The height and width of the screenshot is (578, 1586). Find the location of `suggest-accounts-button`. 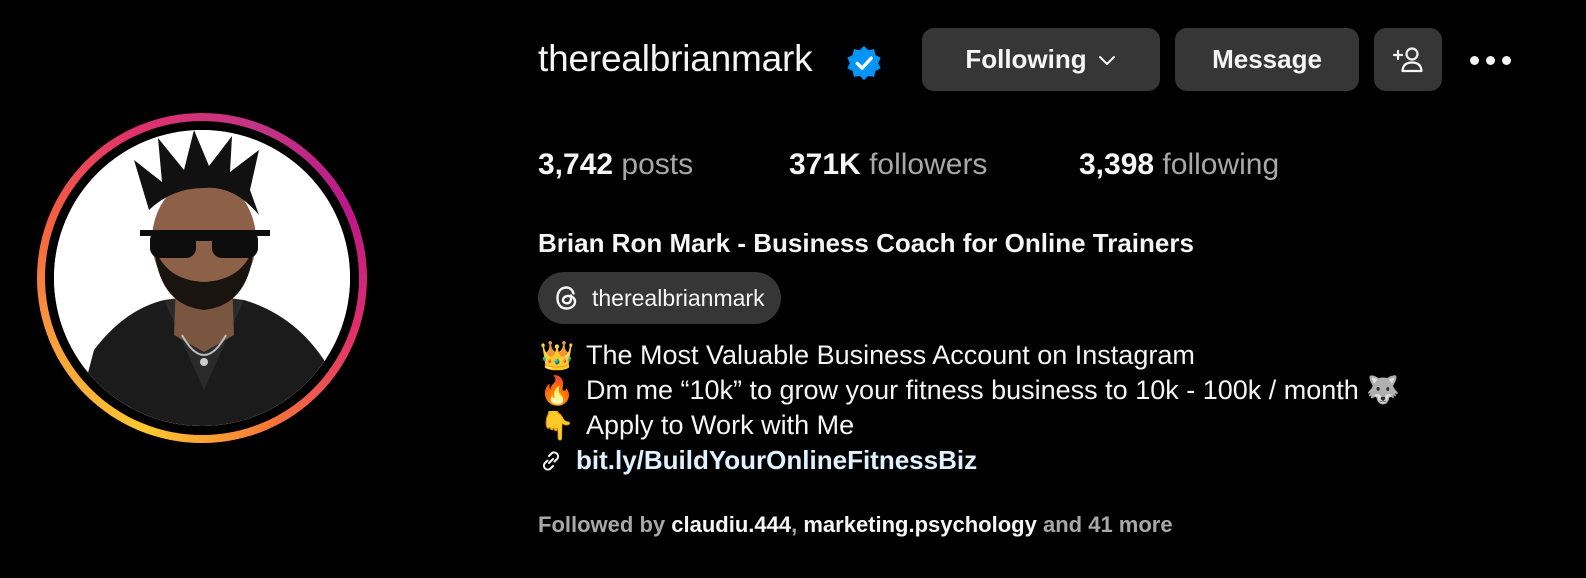

suggest-accounts-button is located at coordinates (1408, 59).